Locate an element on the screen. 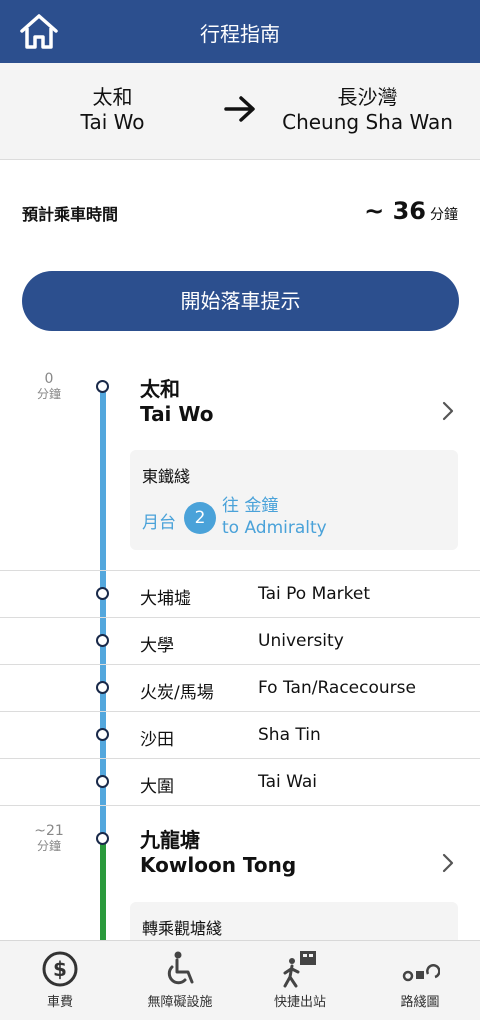 This screenshot has height=1020, width=480. stop-name-en: Fo Tan/Racecourse is located at coordinates (337, 688).